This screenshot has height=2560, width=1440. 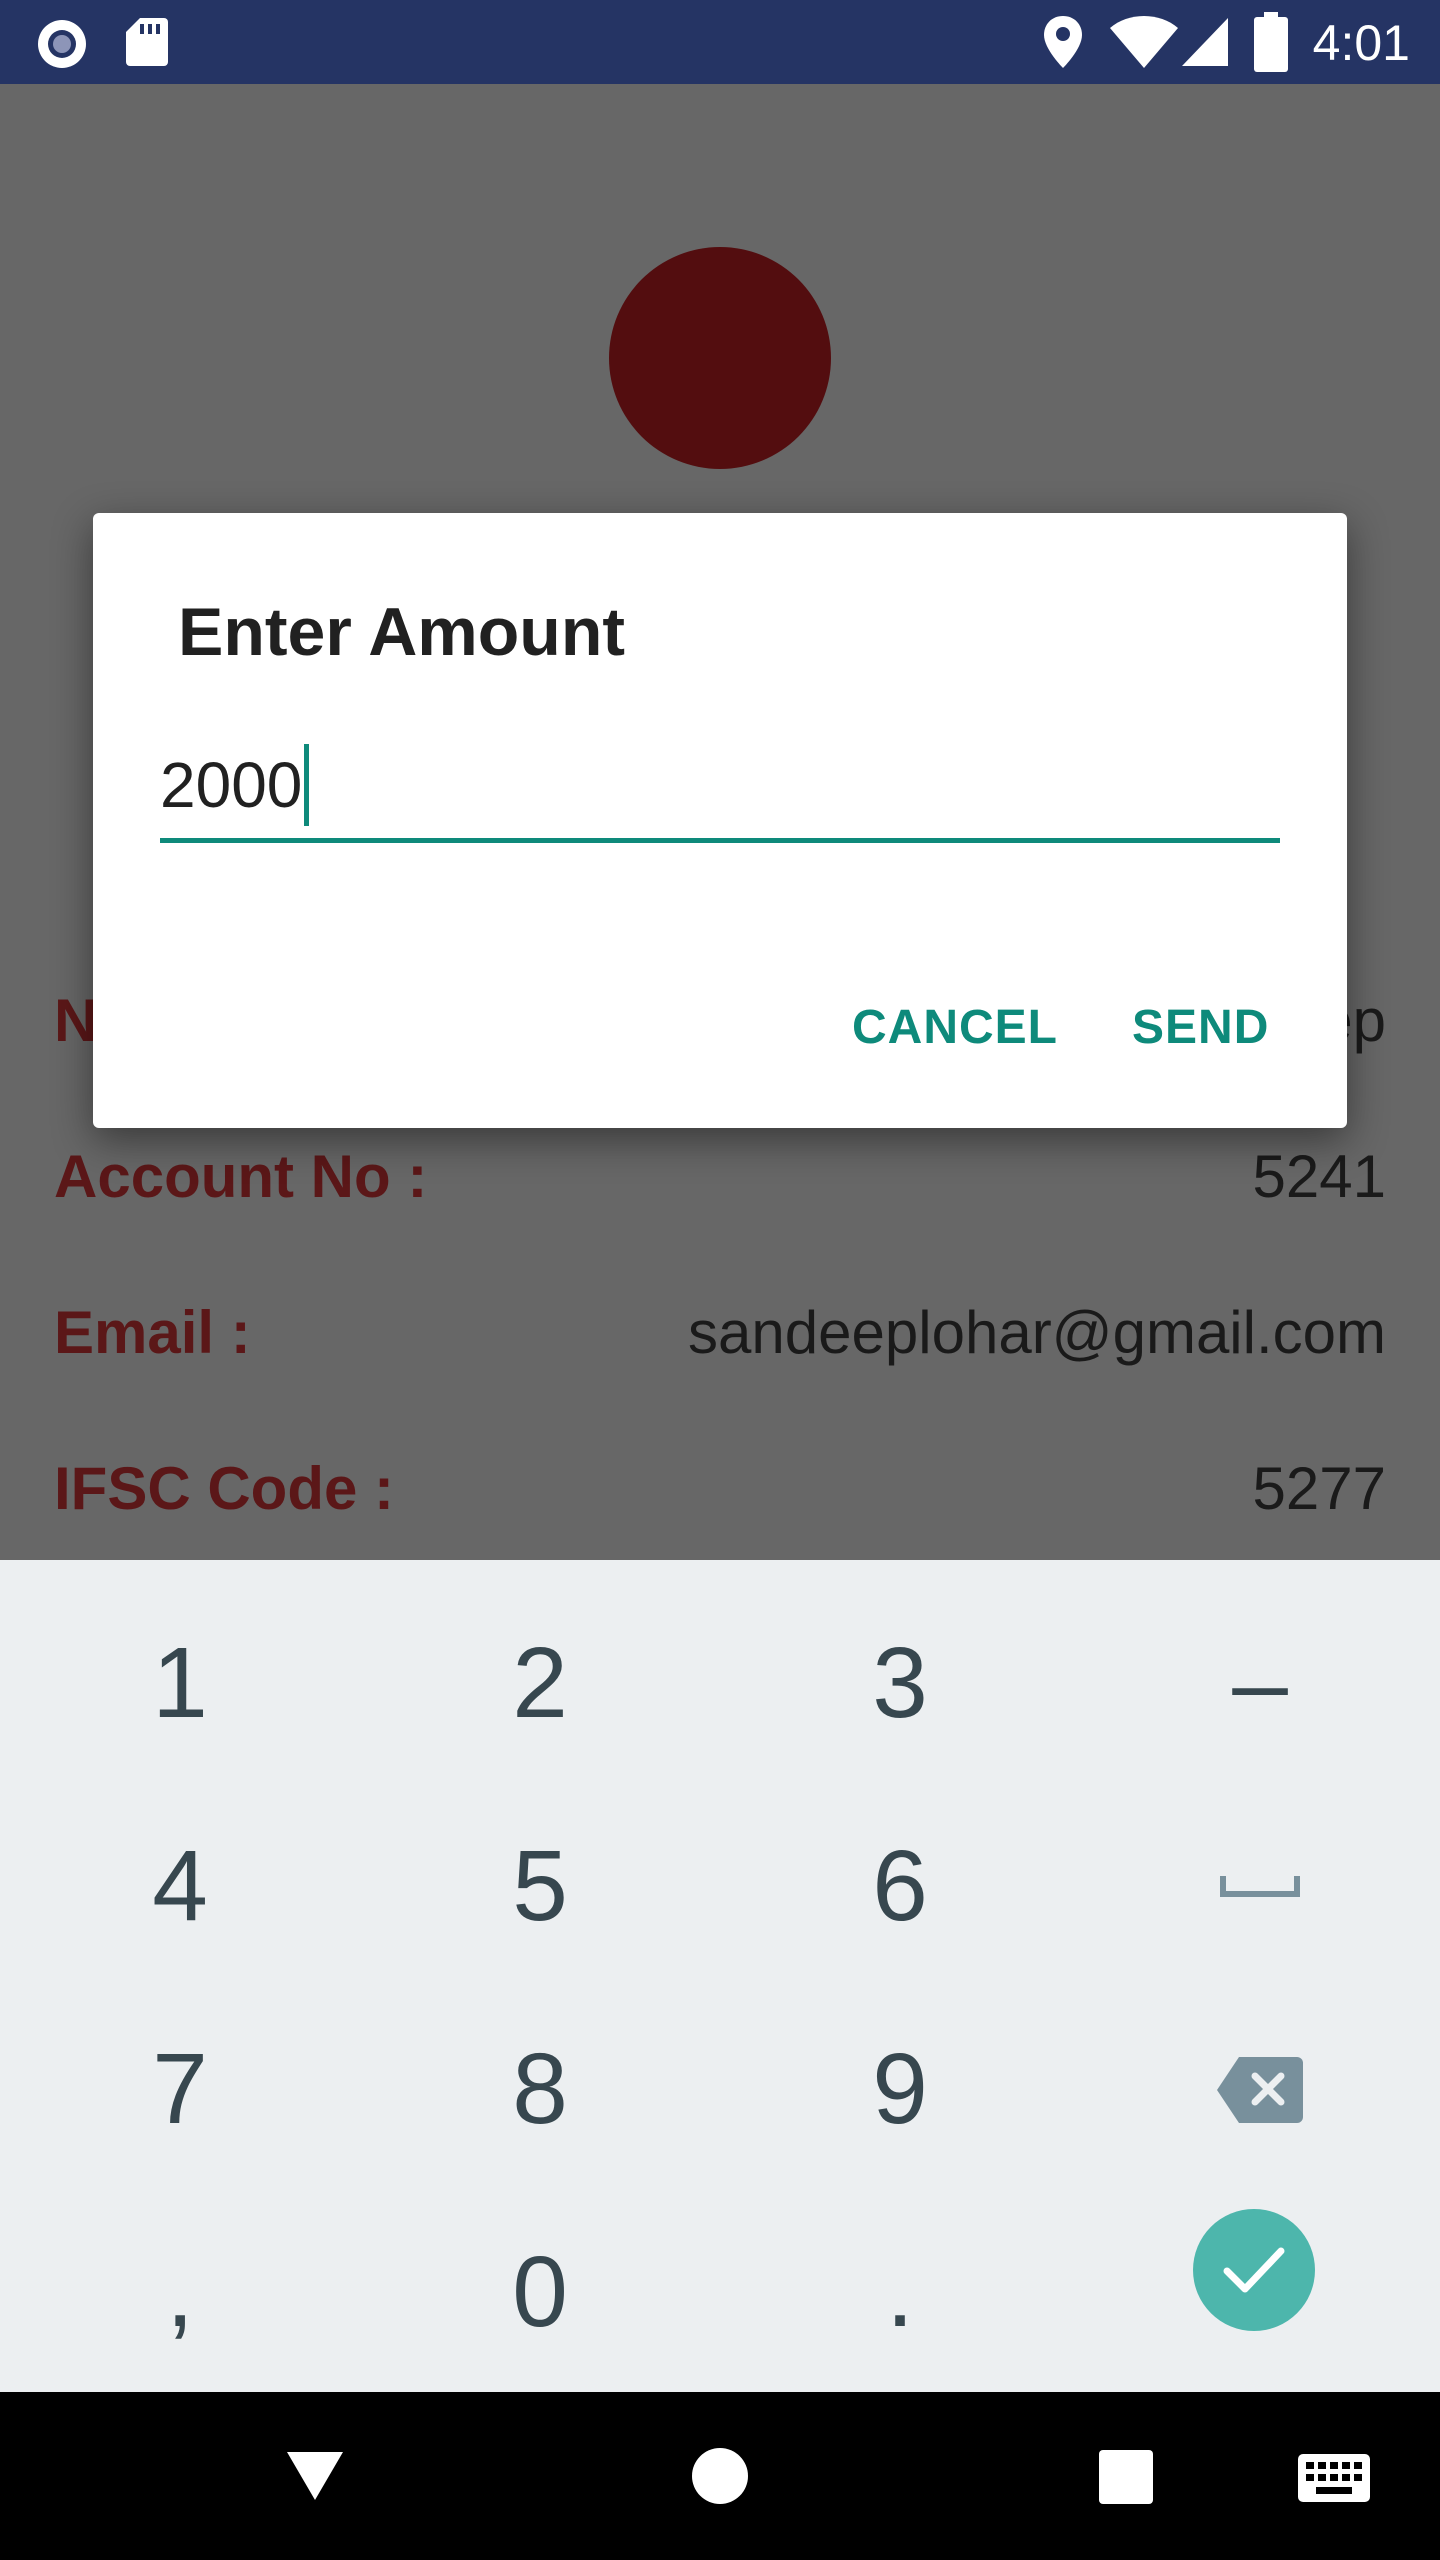 I want to click on signal-icon, so click(x=1205, y=42).